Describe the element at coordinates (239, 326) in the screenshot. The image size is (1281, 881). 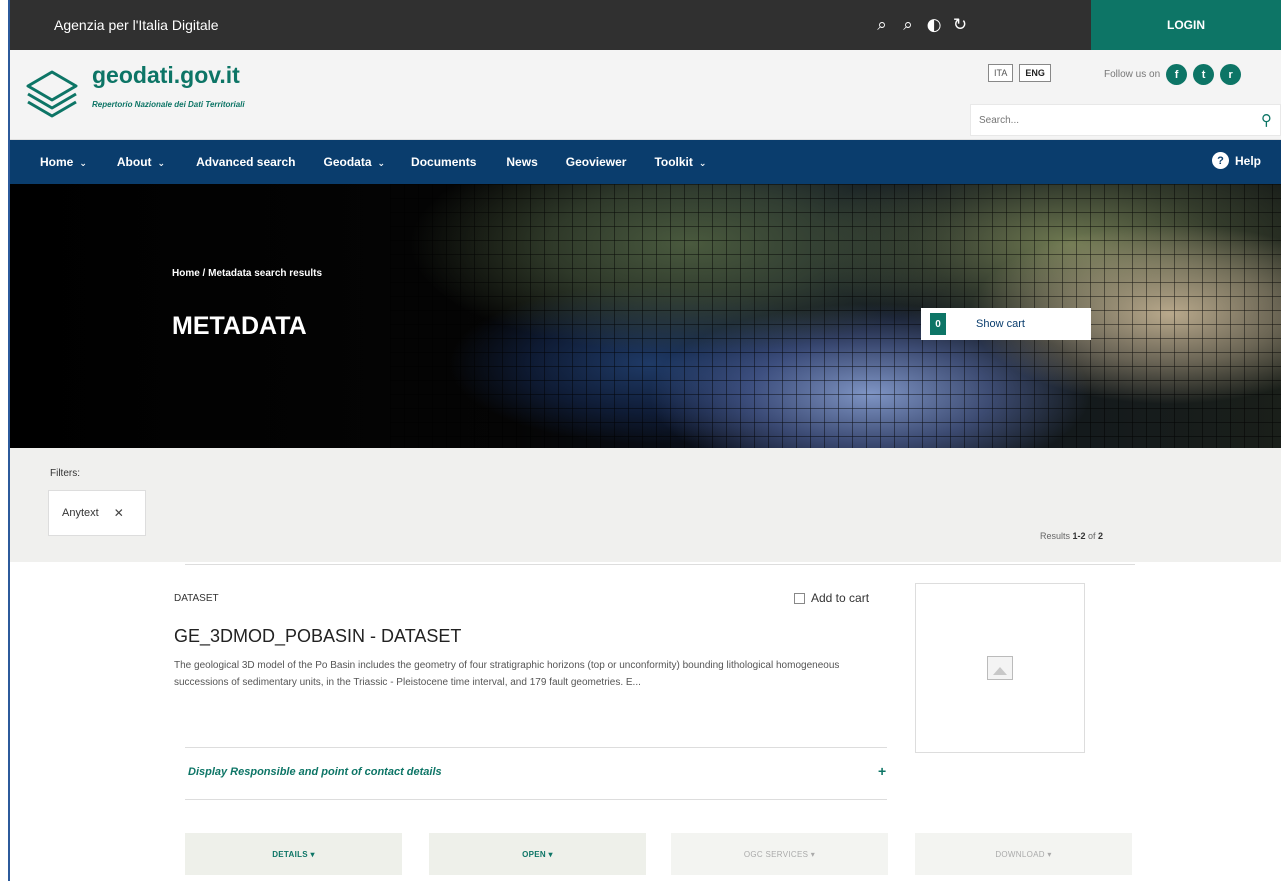
I see `page-title: METADATA` at that location.